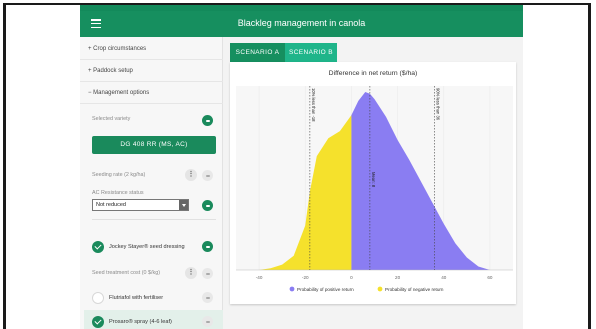 The height and width of the screenshot is (329, 596). What do you see at coordinates (207, 120) in the screenshot?
I see `variety-help-icon` at bounding box center [207, 120].